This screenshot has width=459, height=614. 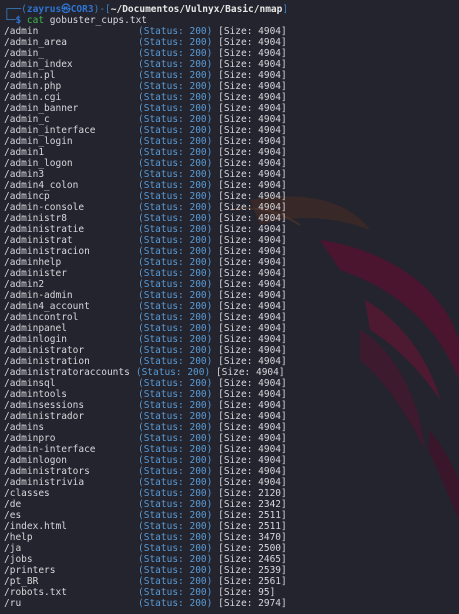 What do you see at coordinates (231, 548) in the screenshot?
I see `result-row: /ja (Status: 200) [Size: 2500]` at bounding box center [231, 548].